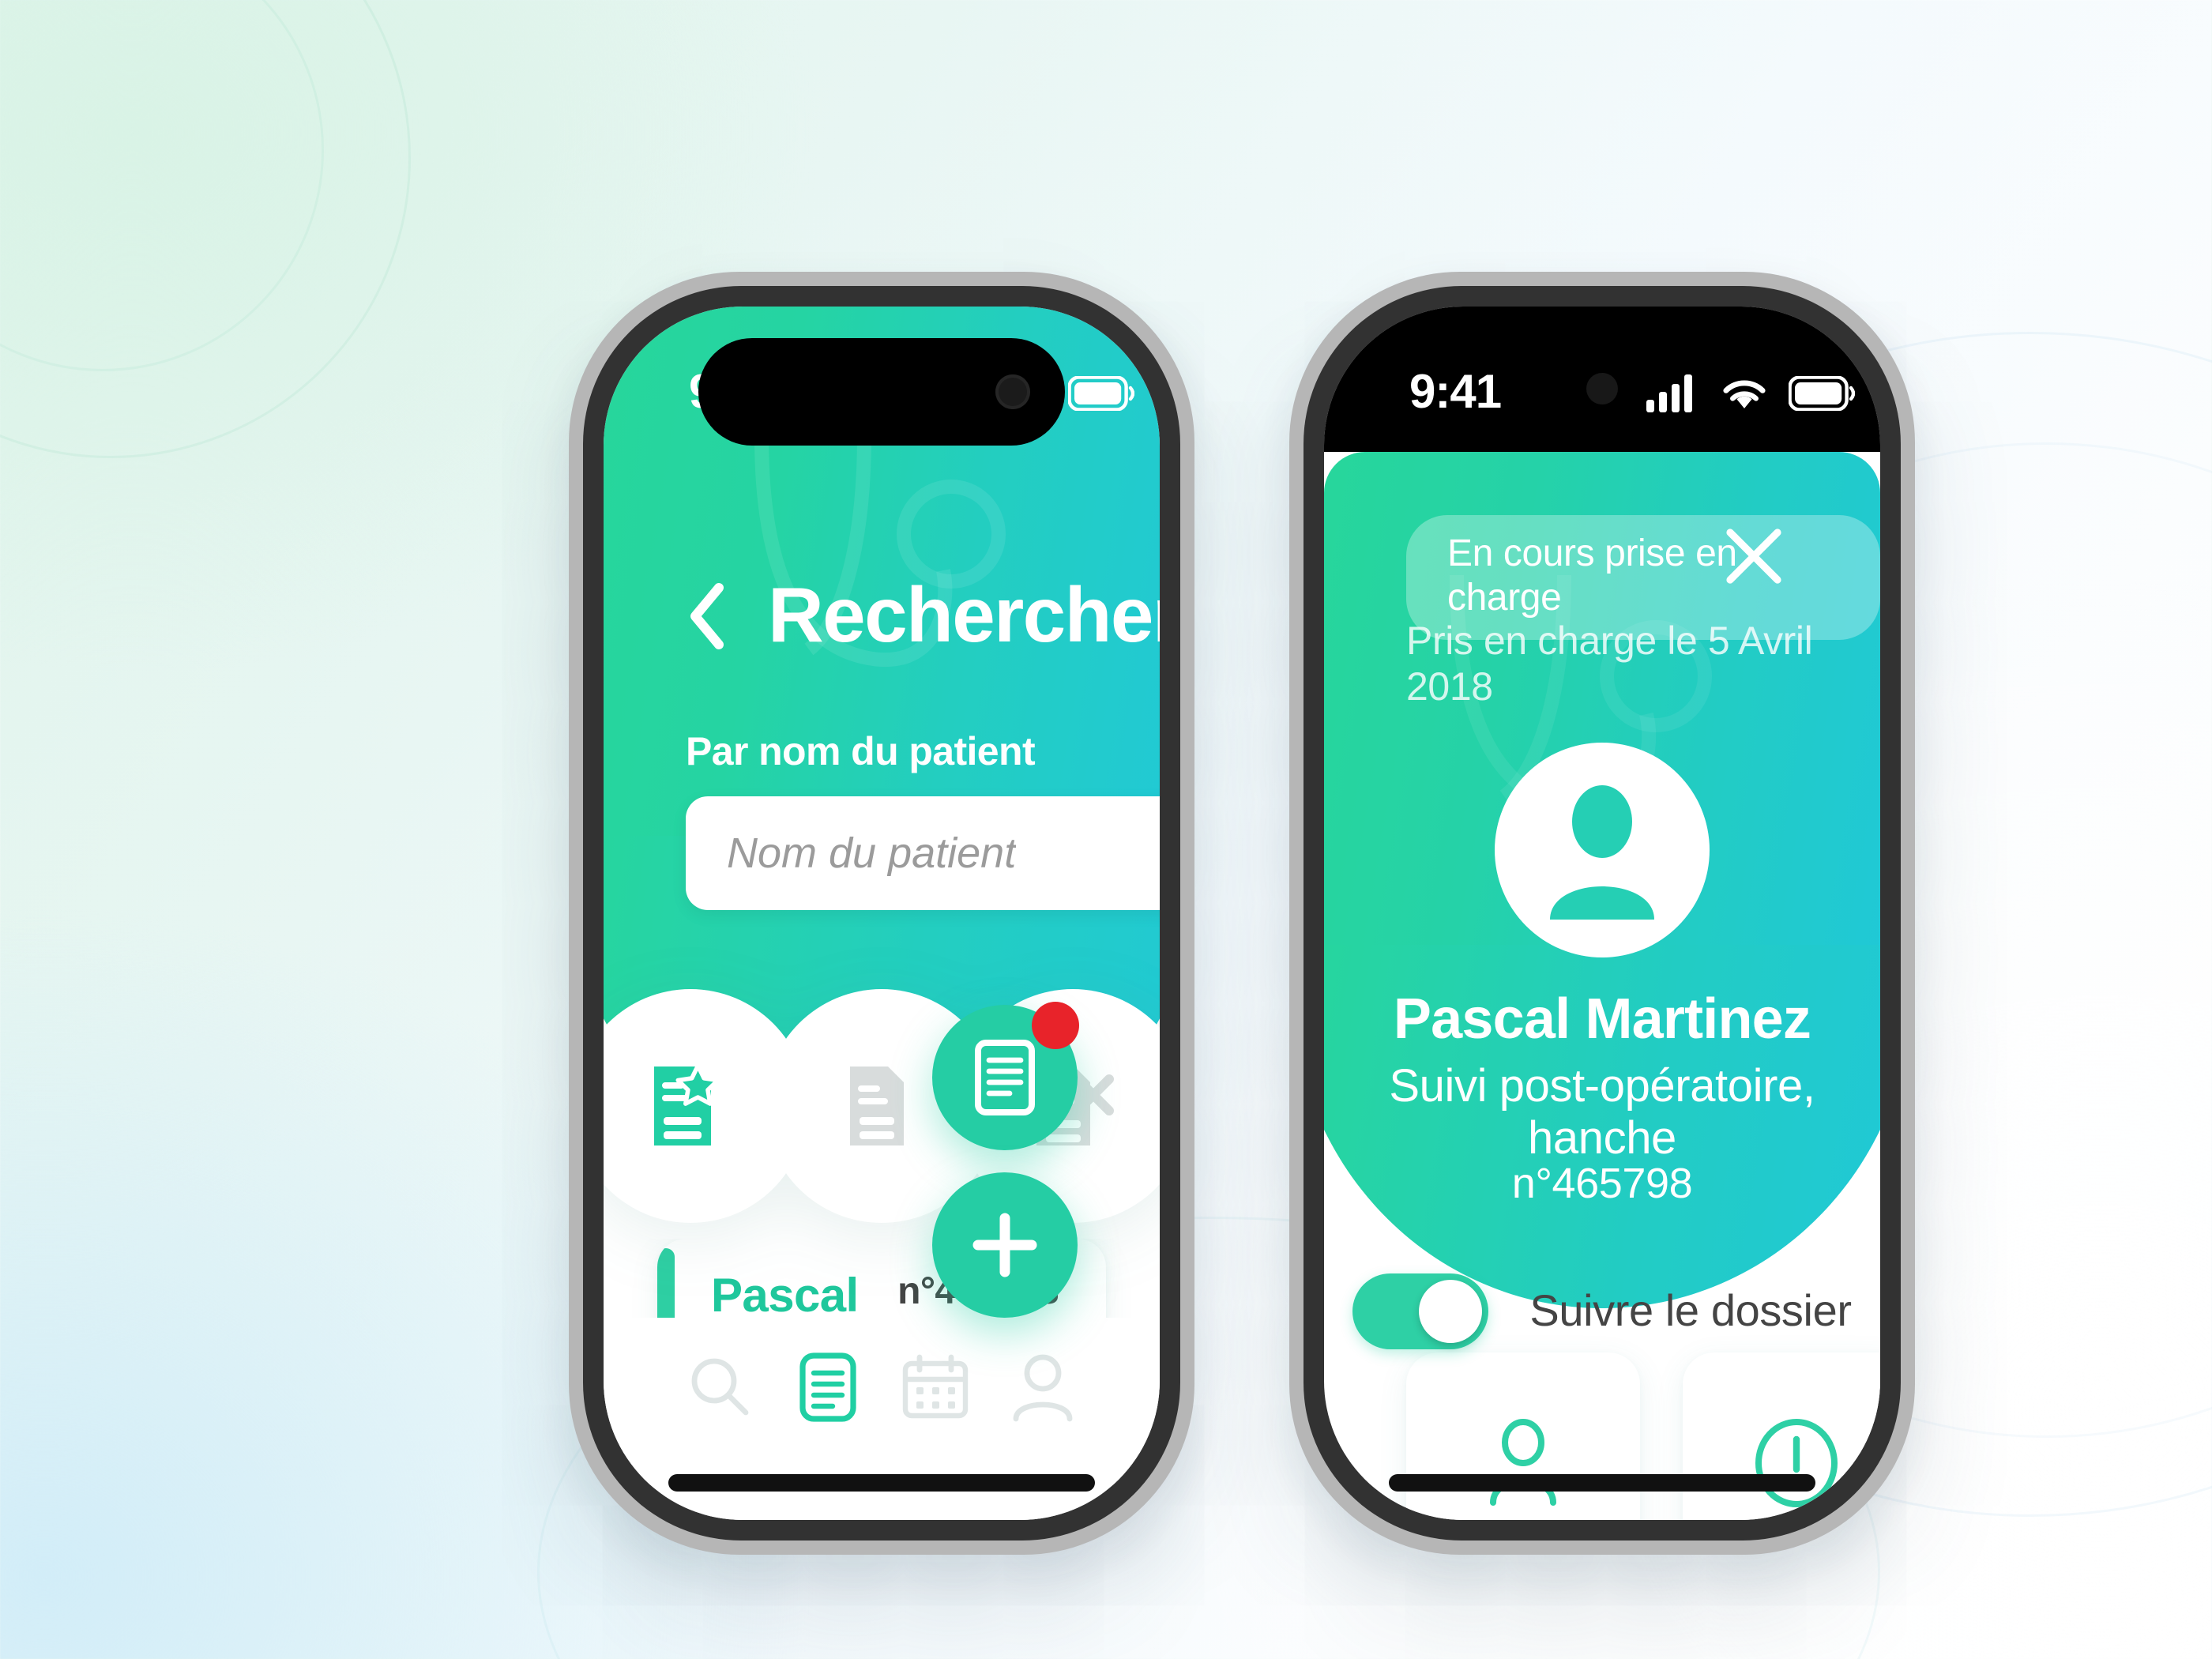 This screenshot has height=1659, width=2212. What do you see at coordinates (872, 852) in the screenshot?
I see `search-placeholder-patient: Nom du patient` at bounding box center [872, 852].